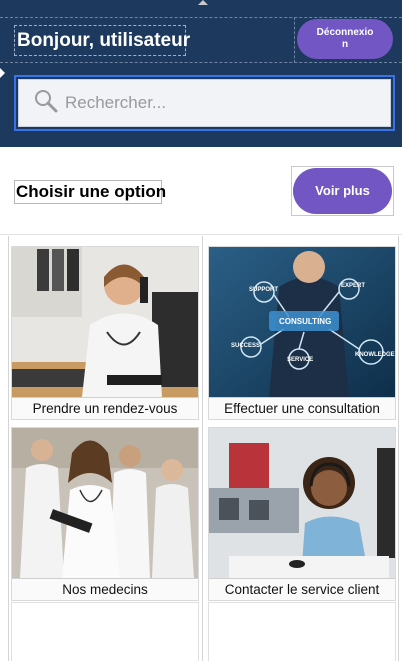 The image size is (402, 661). I want to click on greeting-title: Bonjour, utilisateur, so click(102, 40).